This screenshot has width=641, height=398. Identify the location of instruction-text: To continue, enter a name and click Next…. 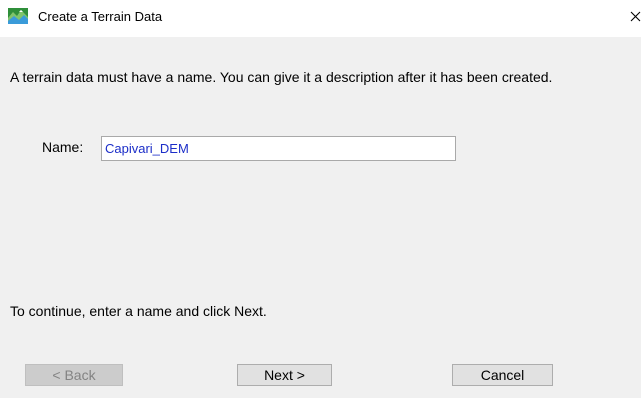
(138, 311).